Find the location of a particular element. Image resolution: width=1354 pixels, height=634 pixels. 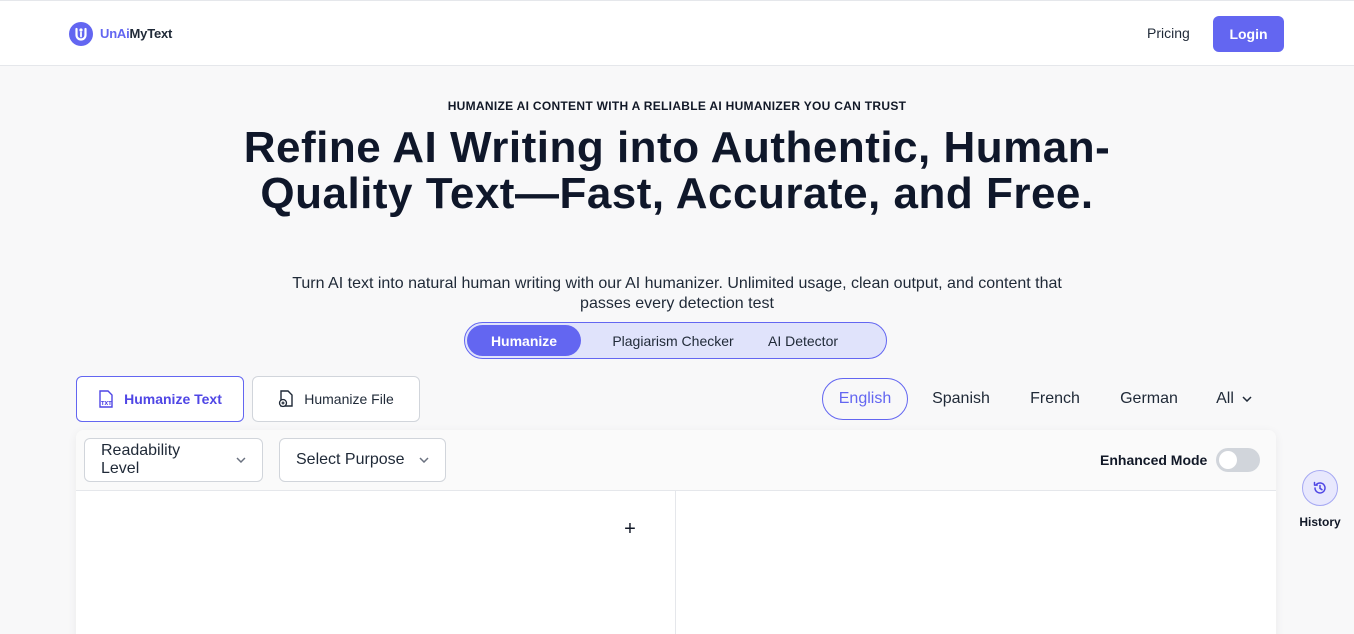

lang-all-dropdown: All is located at coordinates (1234, 399).